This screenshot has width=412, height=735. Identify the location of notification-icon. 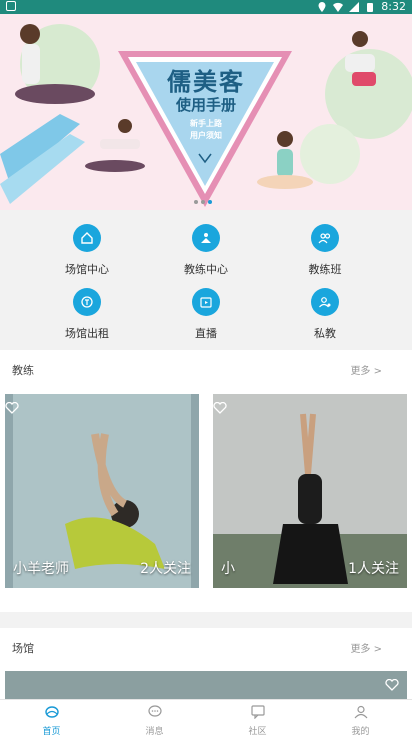
(11, 6).